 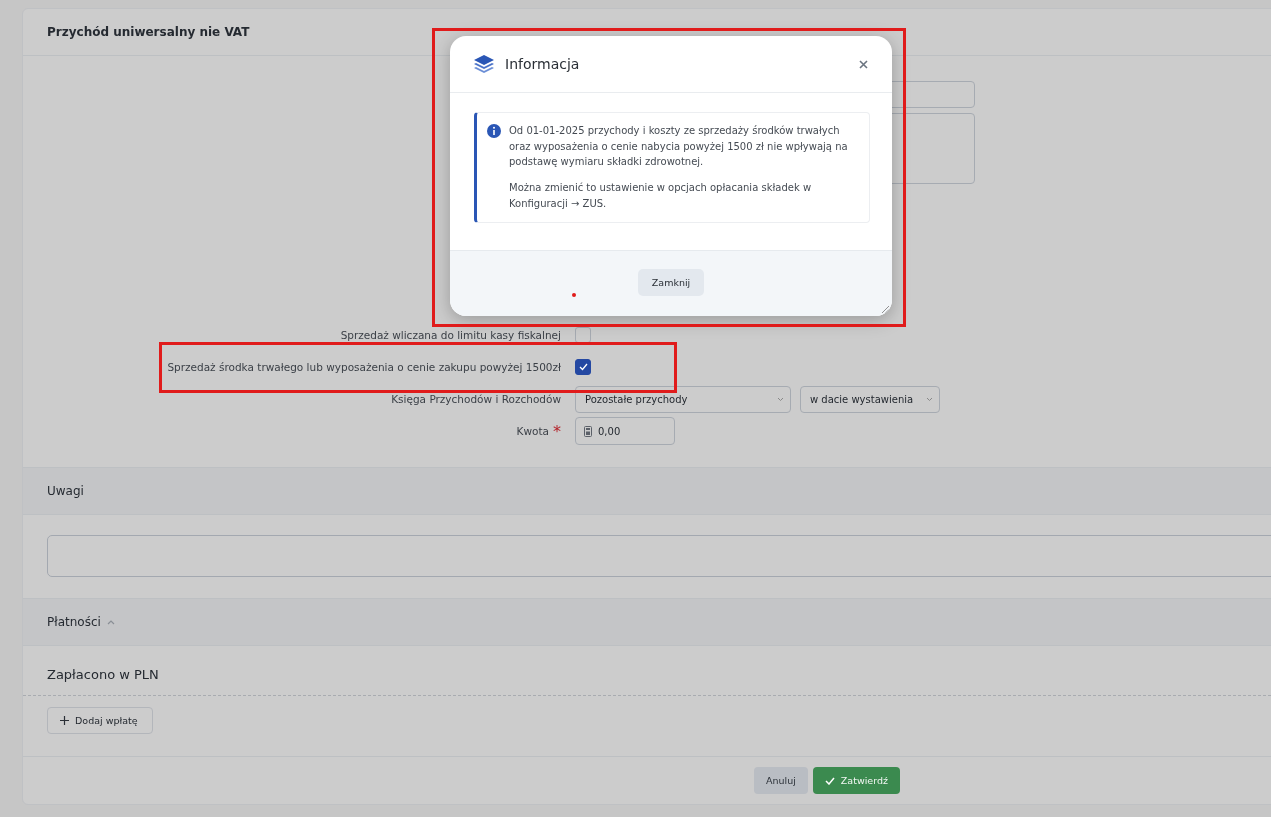 What do you see at coordinates (625, 431) in the screenshot?
I see `amount-field: 0,00` at bounding box center [625, 431].